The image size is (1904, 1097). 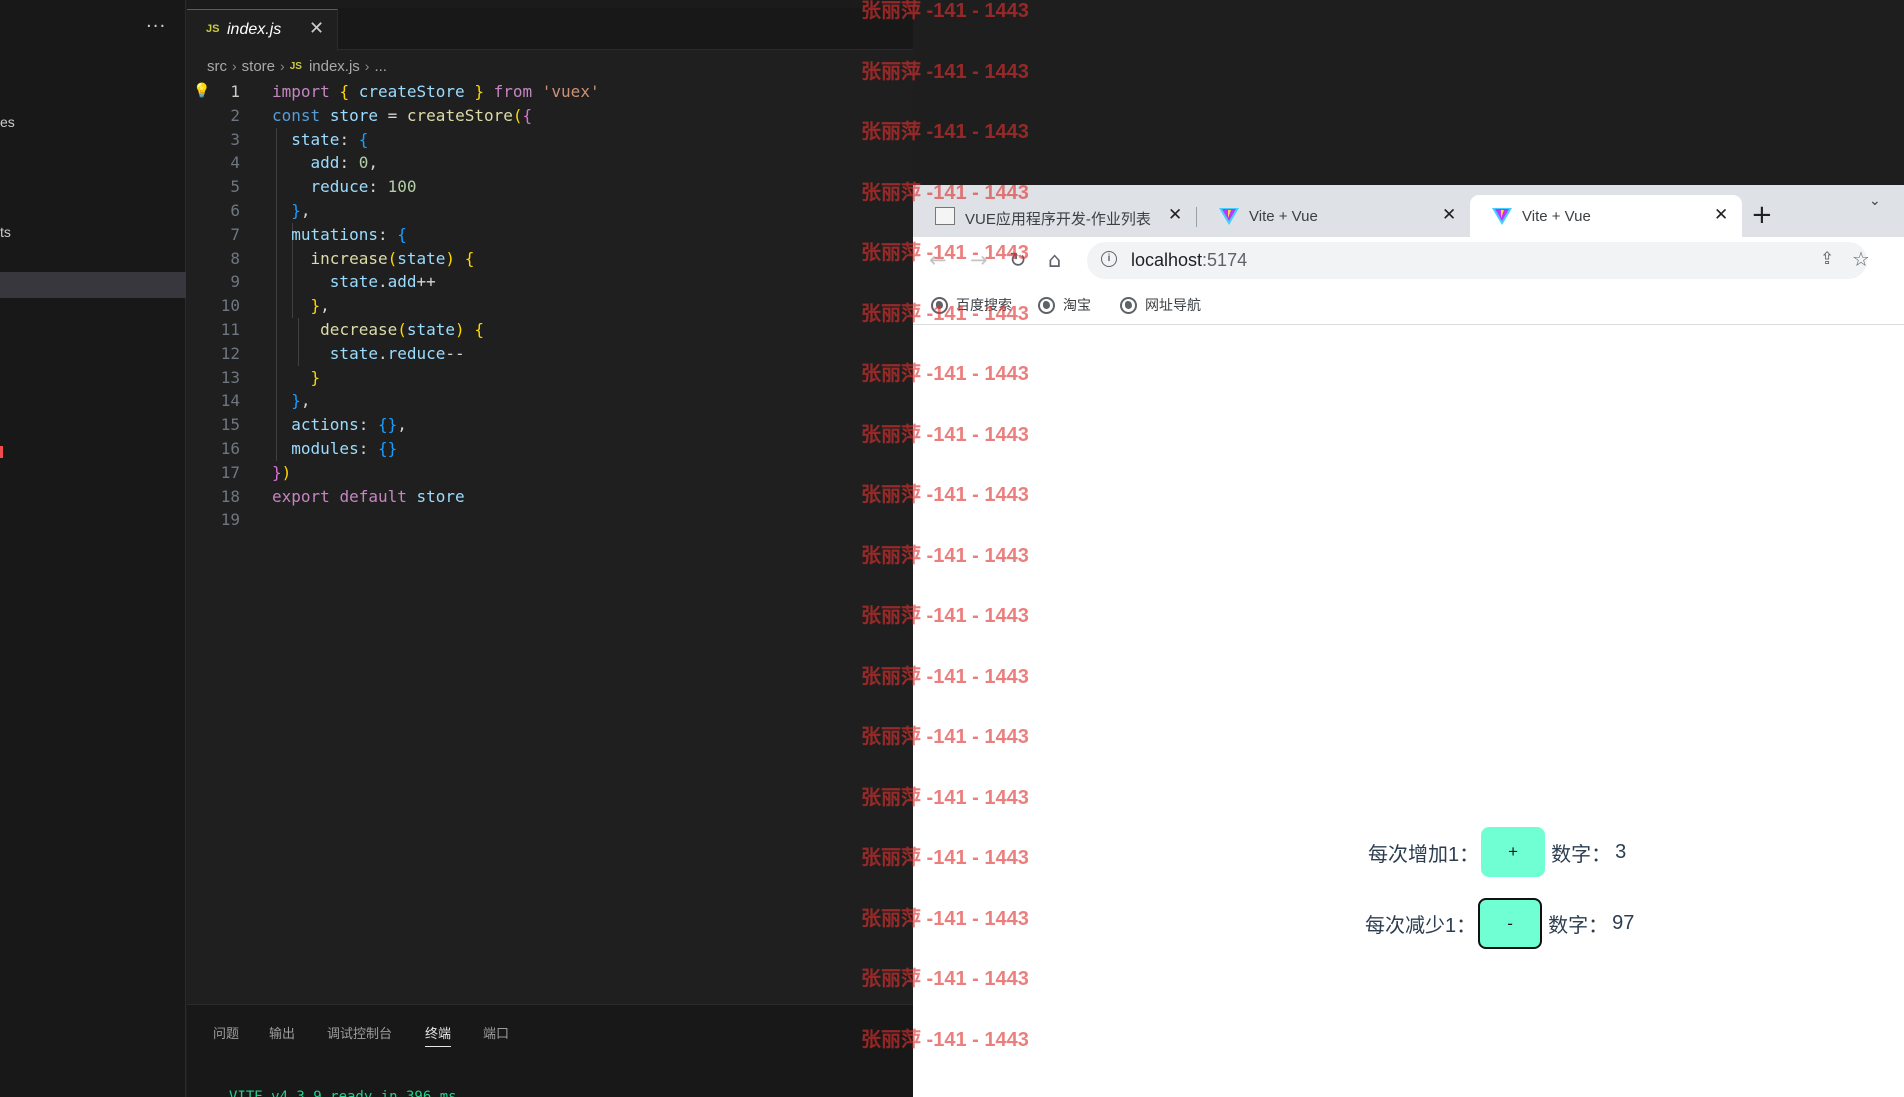 What do you see at coordinates (450, 258) in the screenshot?
I see `token: )` at bounding box center [450, 258].